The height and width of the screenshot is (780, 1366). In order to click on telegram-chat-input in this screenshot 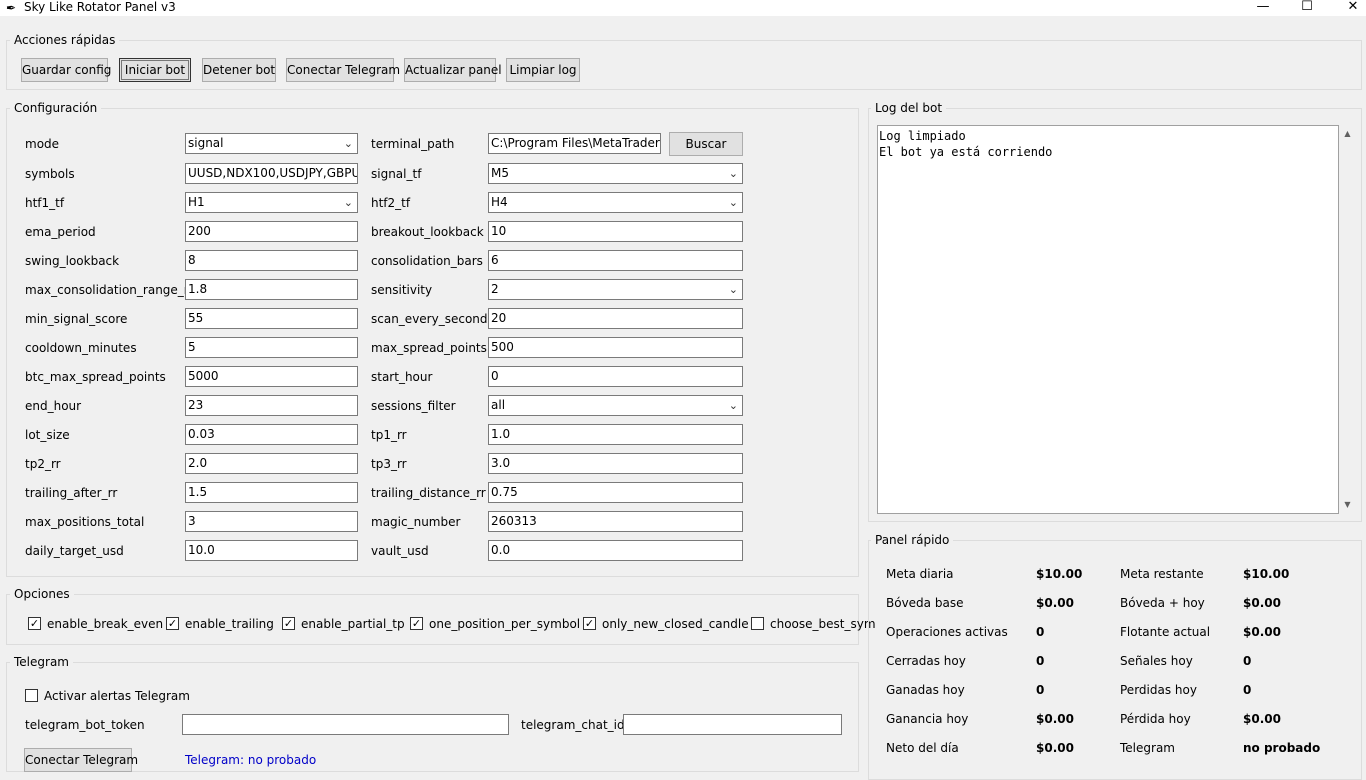, I will do `click(732, 724)`.